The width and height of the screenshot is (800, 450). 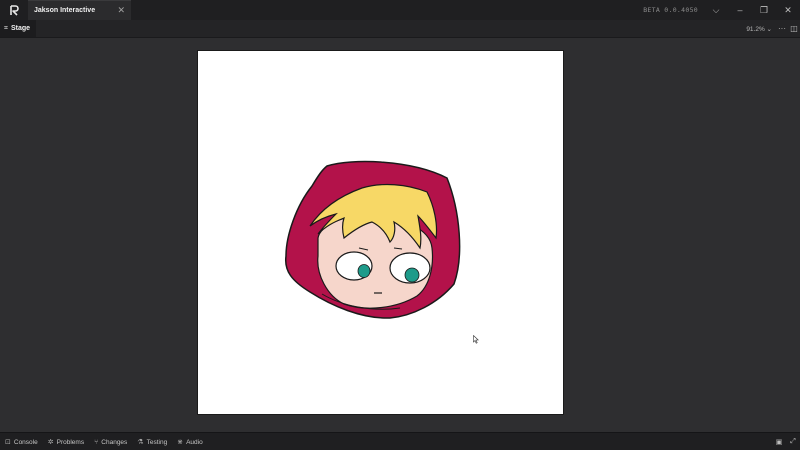 I want to click on stage-panel-header: ⌗ Stage 91.2% ⌄ ··· ◫, so click(x=400, y=29).